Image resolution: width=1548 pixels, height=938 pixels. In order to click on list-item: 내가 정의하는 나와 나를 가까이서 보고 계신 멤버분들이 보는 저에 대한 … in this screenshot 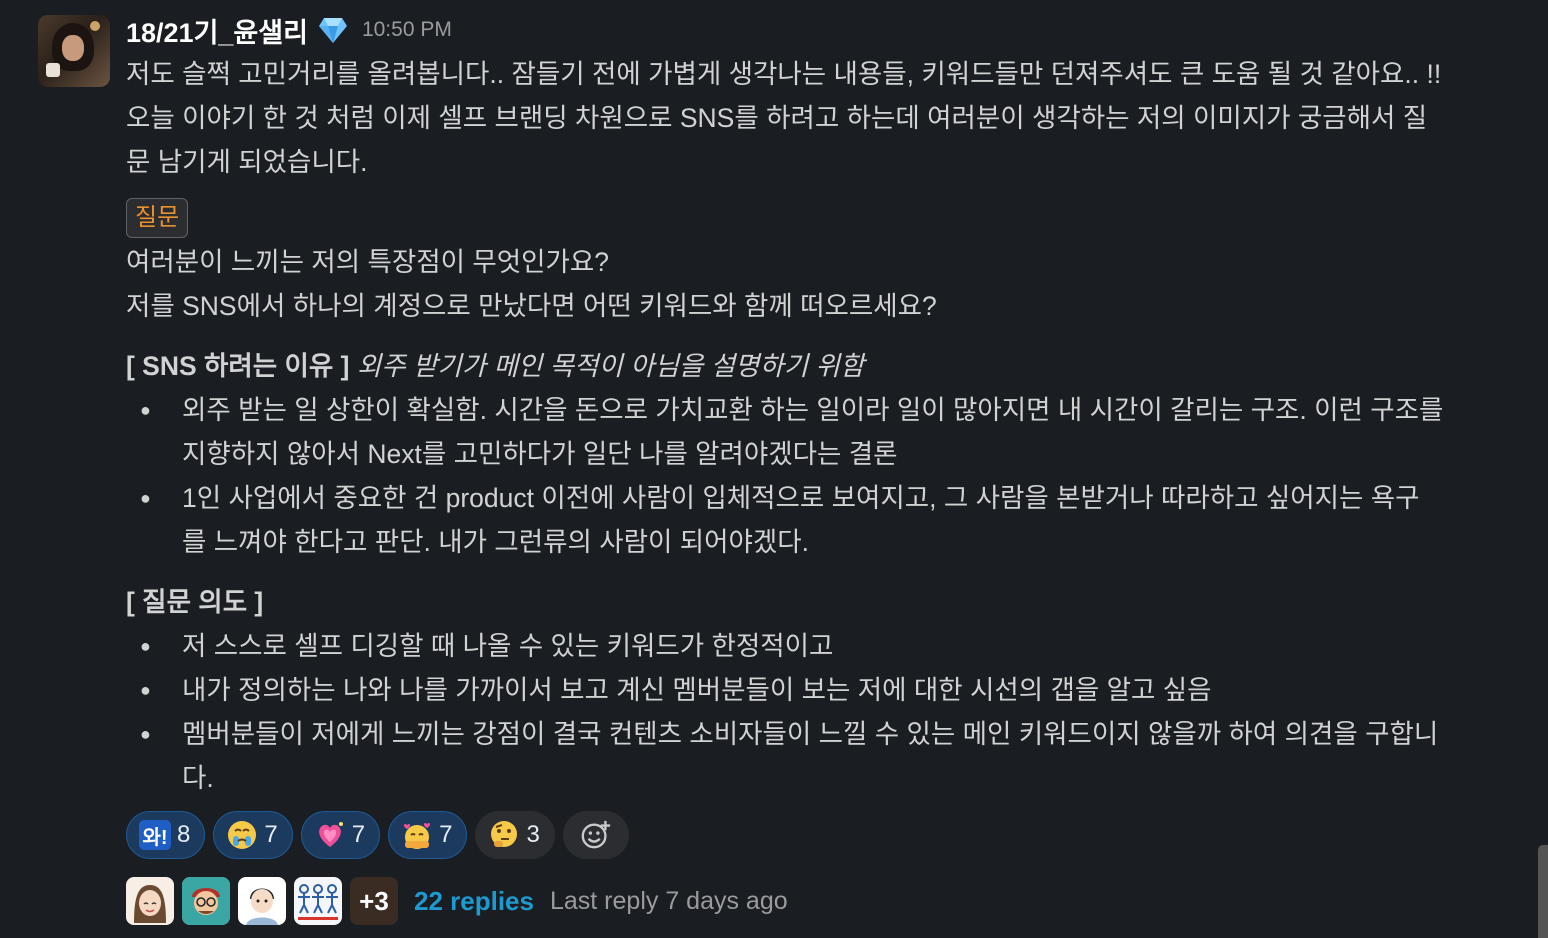, I will do `click(833, 690)`.